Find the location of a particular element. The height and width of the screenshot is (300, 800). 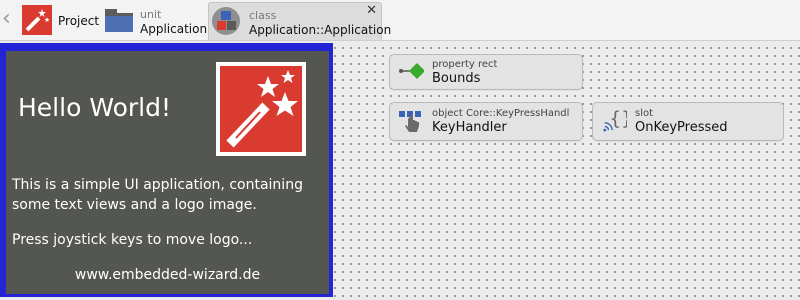

keyhandler-name: KeyHandler is located at coordinates (469, 127).